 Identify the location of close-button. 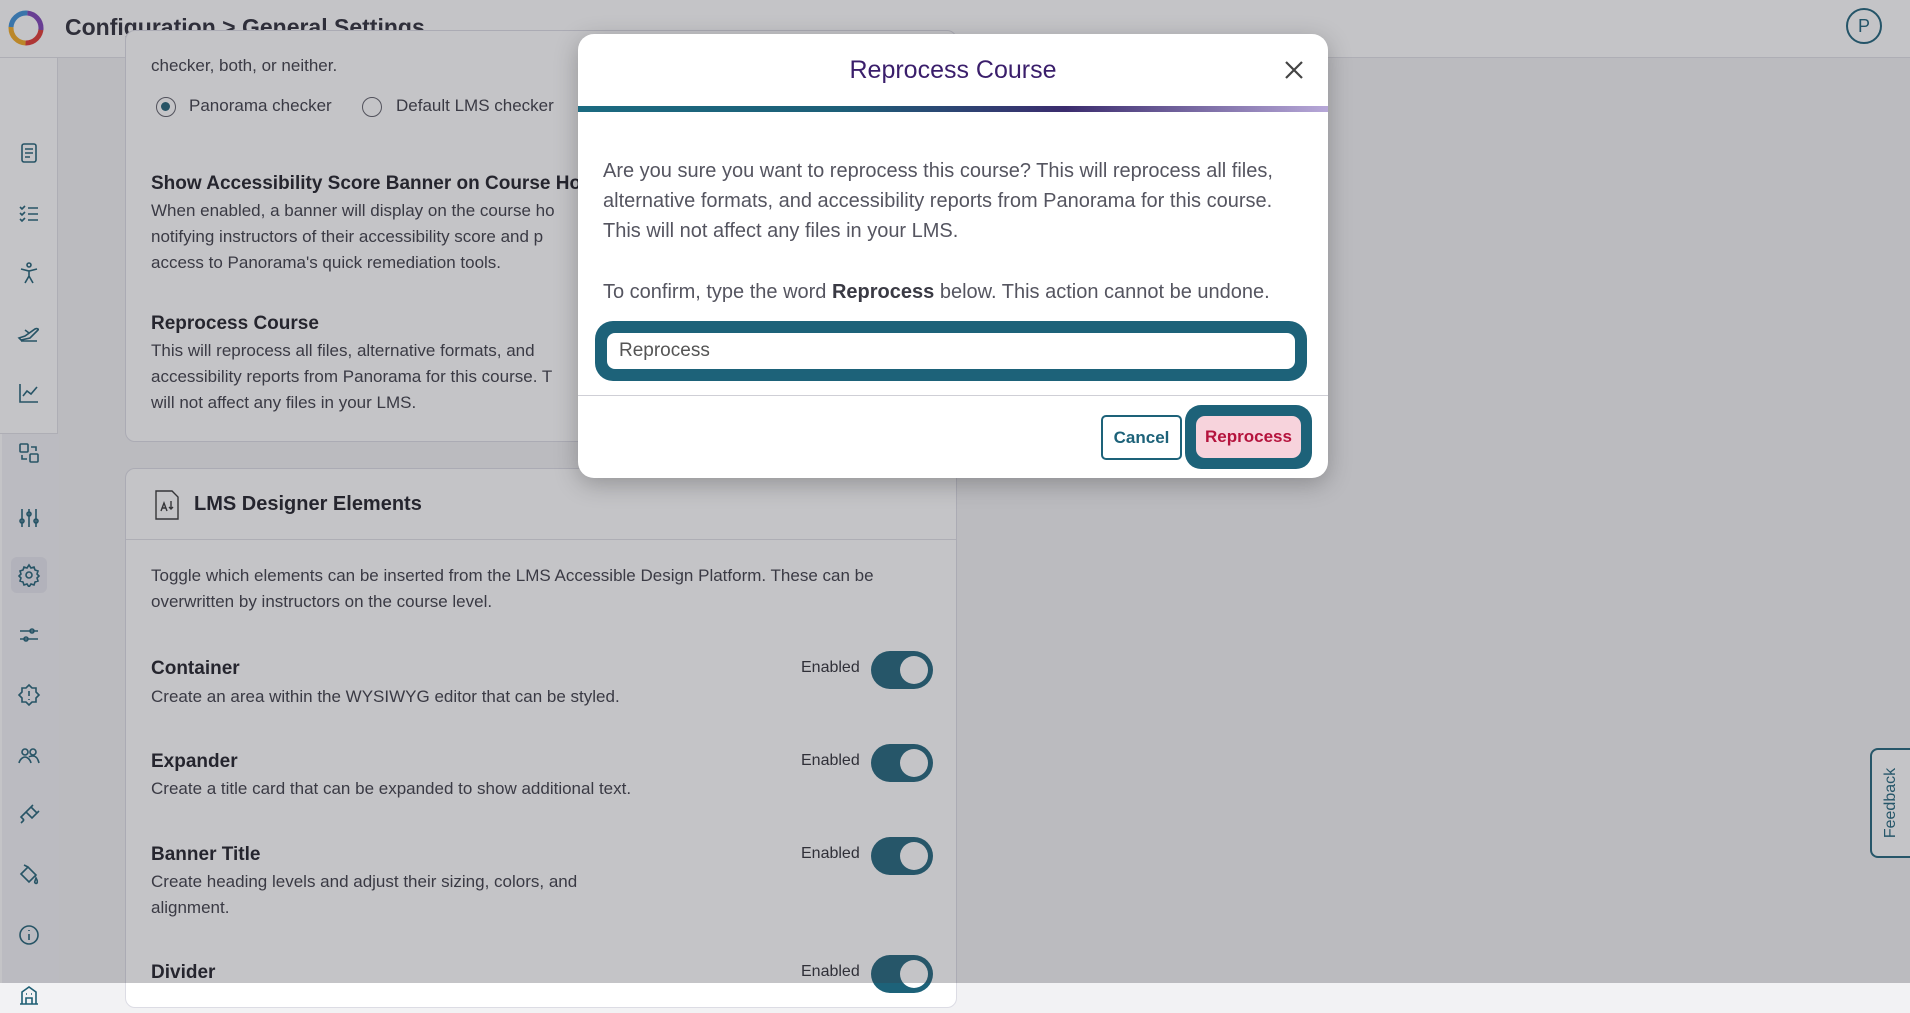
(1294, 70).